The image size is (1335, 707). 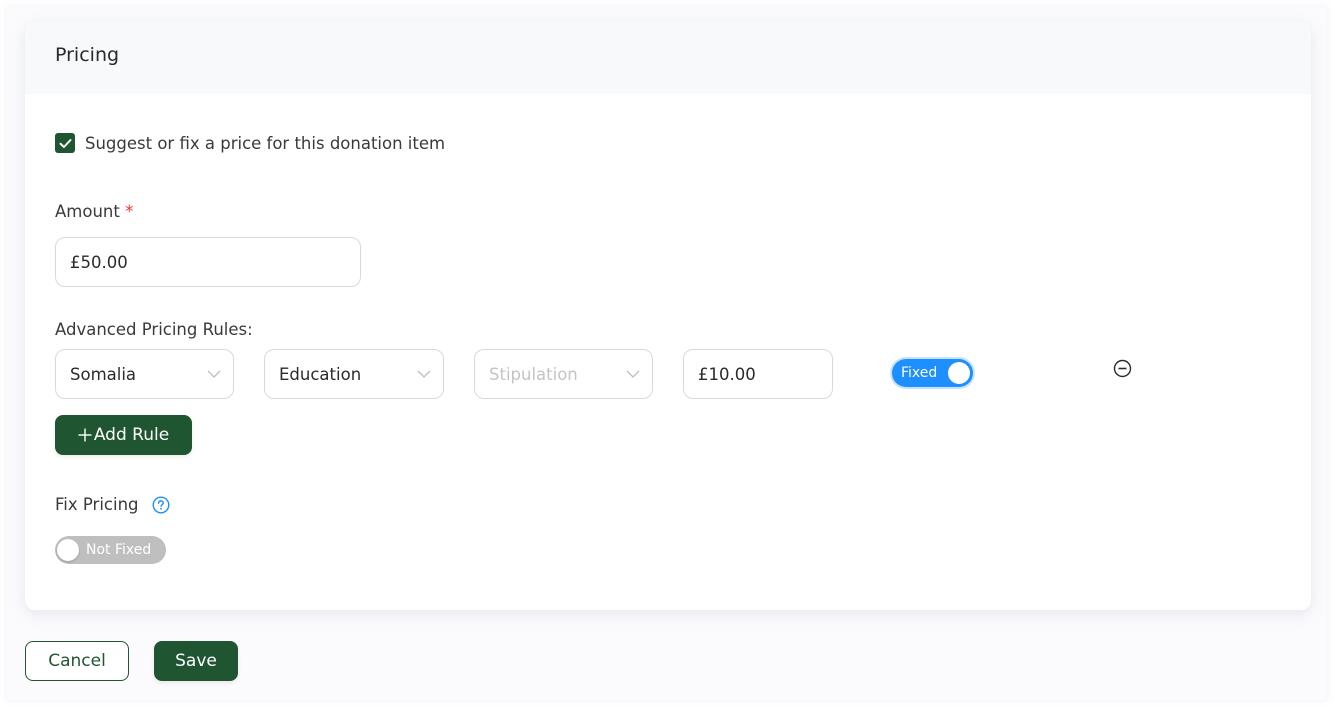 I want to click on card-header: Pricing, so click(x=668, y=58).